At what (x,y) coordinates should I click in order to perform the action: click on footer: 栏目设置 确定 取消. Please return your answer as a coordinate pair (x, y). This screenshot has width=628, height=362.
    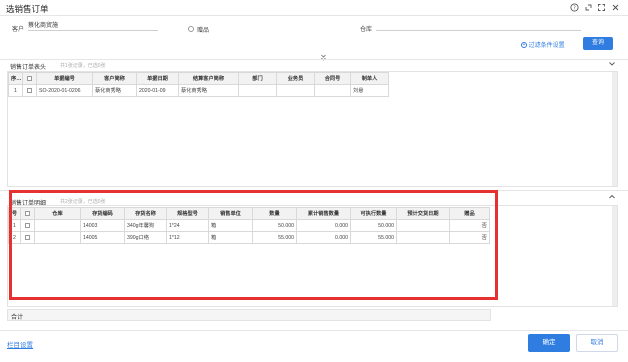
    Looking at the image, I should click on (314, 346).